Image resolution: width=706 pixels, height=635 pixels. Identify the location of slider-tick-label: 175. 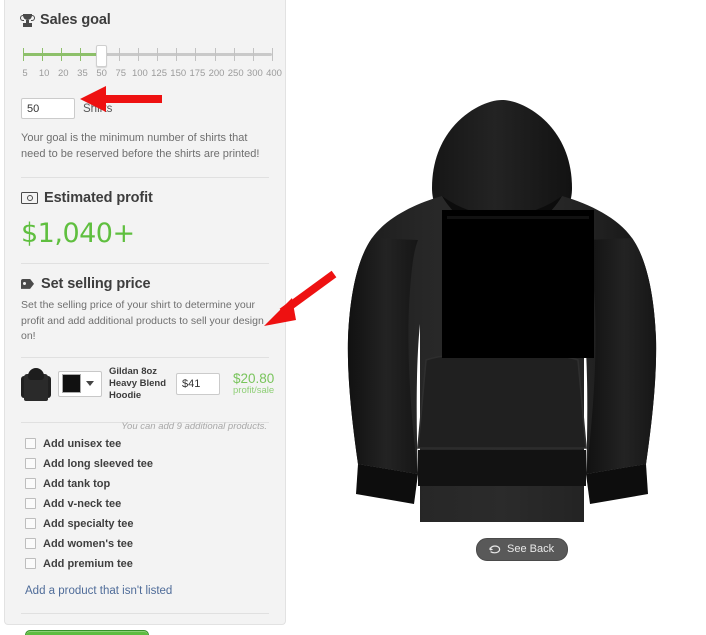
(197, 73).